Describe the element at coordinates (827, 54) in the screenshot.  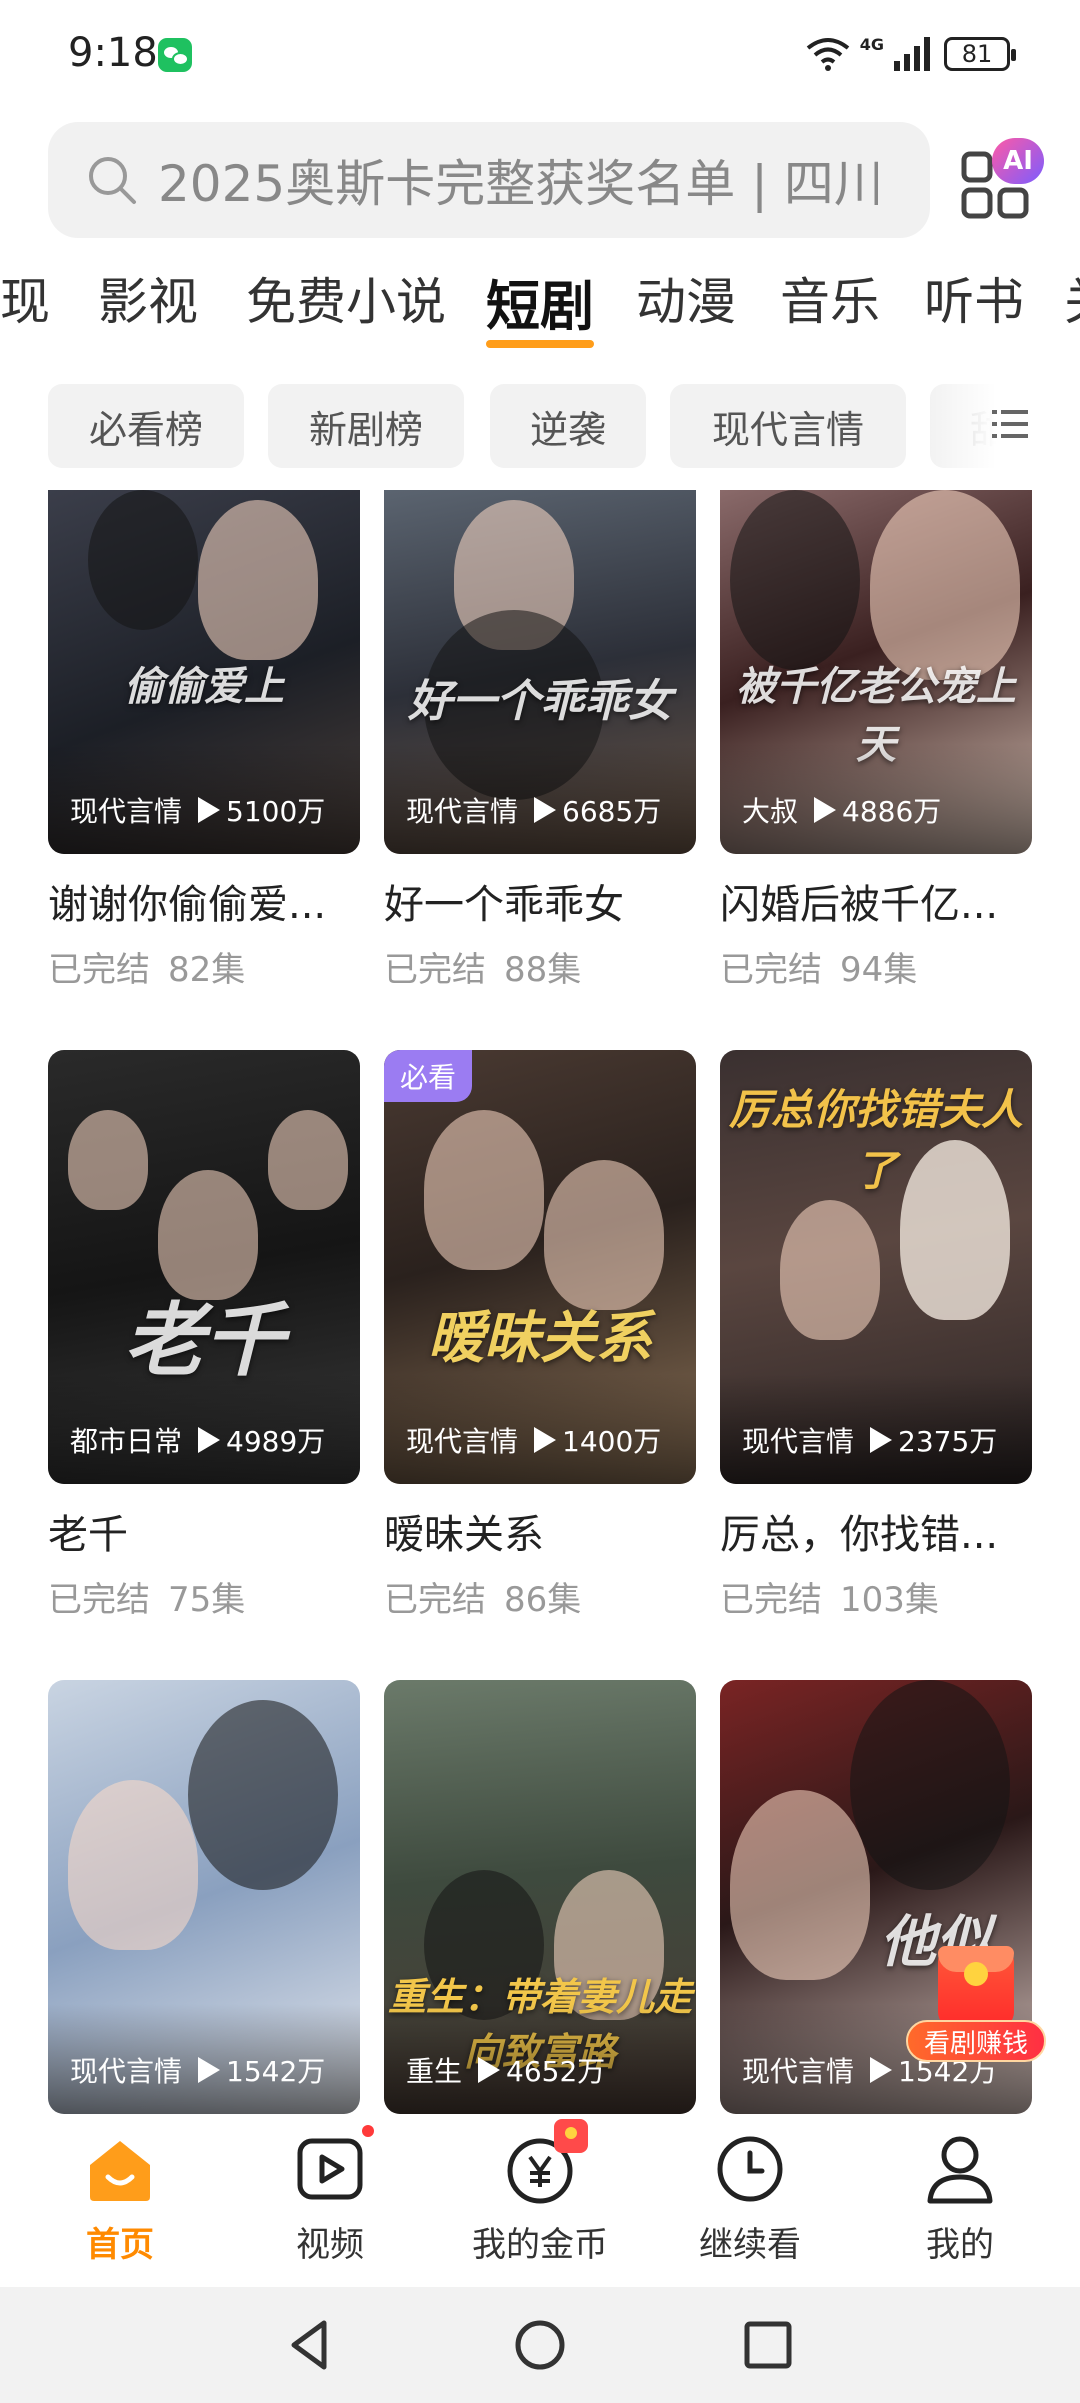
I see `wifi-icon` at that location.